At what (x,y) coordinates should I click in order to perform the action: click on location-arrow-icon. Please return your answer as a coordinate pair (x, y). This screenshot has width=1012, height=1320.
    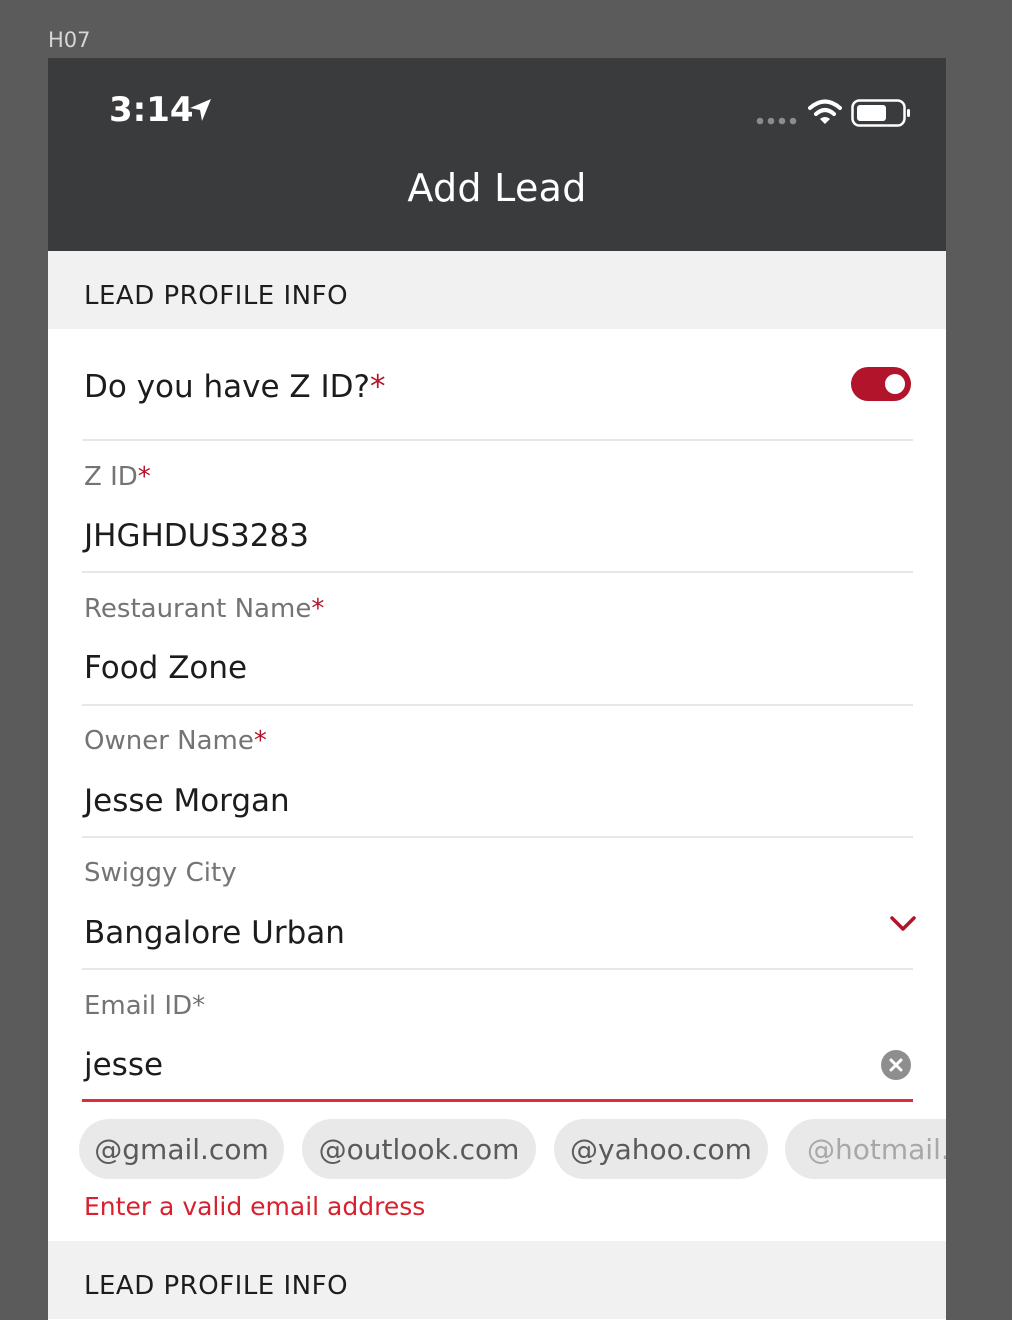
    Looking at the image, I should click on (200, 110).